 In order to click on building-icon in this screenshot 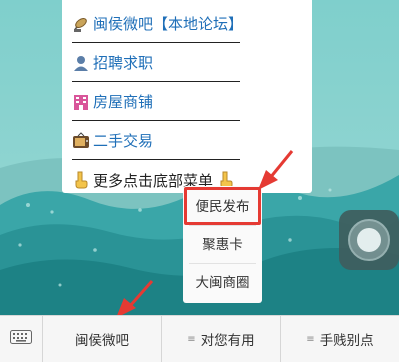, I will do `click(81, 102)`.